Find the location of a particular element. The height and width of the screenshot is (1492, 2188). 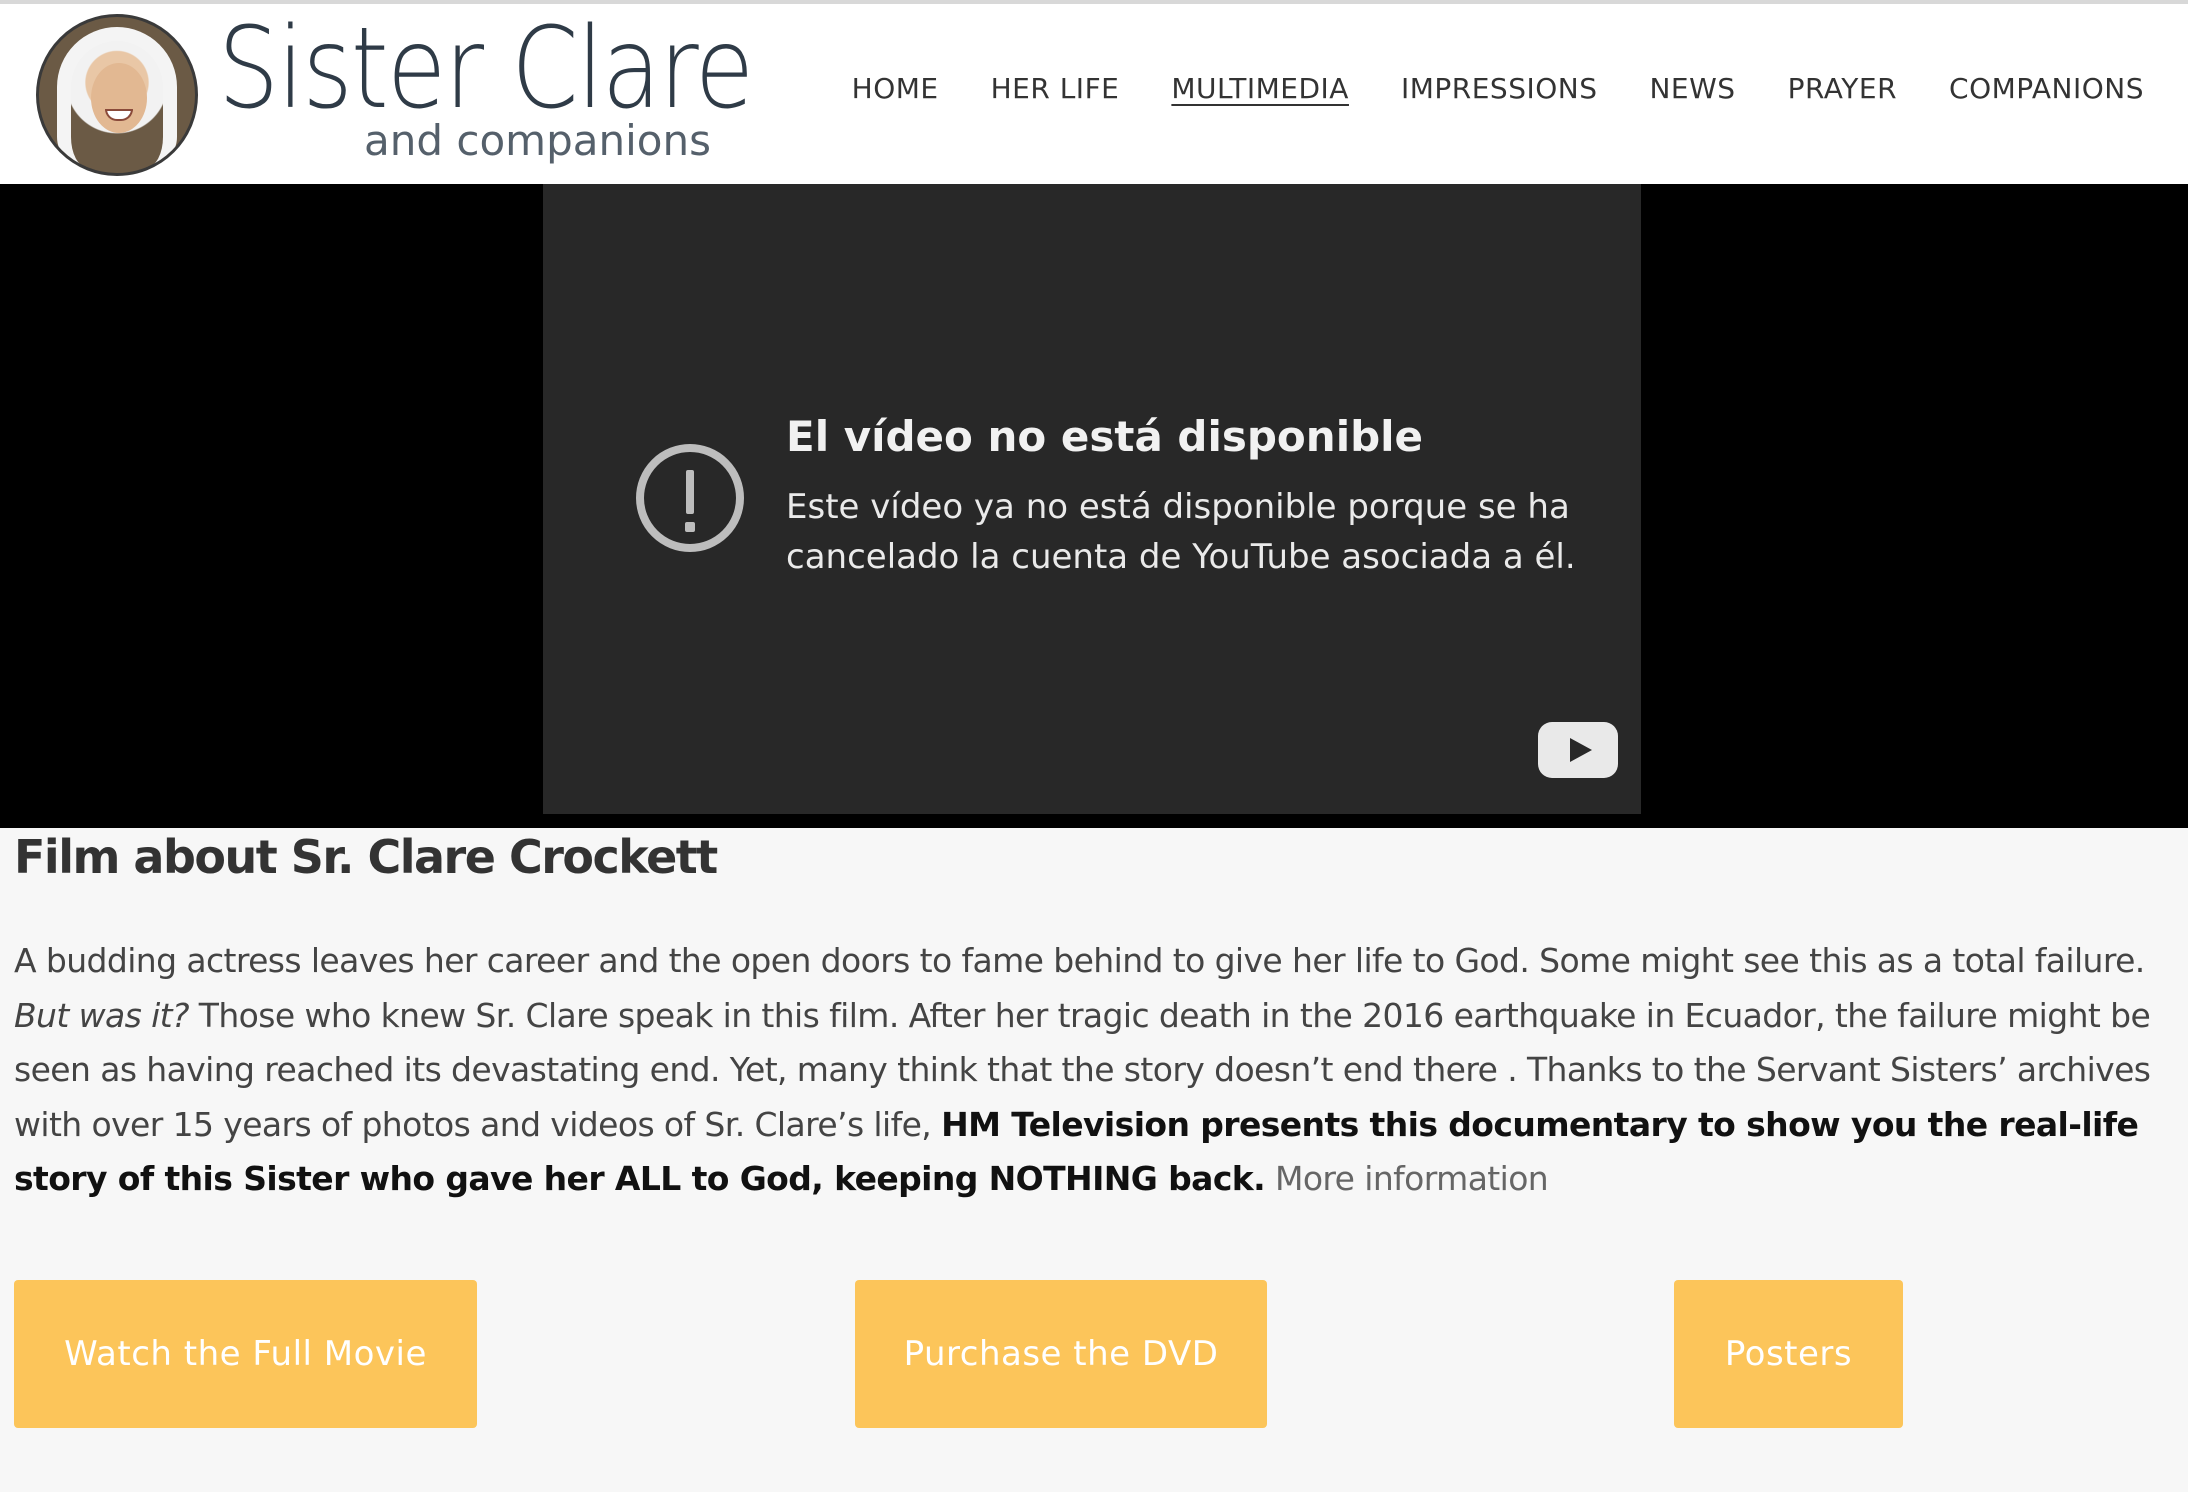

avatar-face is located at coordinates (119, 98).